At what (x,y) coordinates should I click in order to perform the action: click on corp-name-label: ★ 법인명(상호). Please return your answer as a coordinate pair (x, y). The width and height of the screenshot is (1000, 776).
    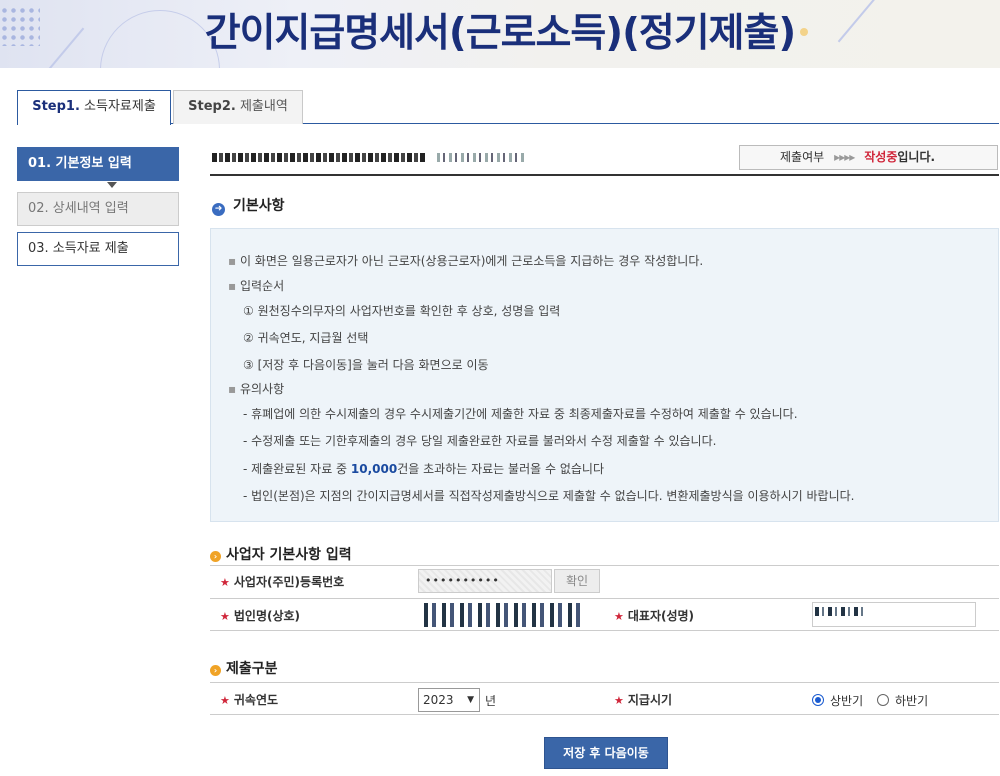
    Looking at the image, I should click on (260, 616).